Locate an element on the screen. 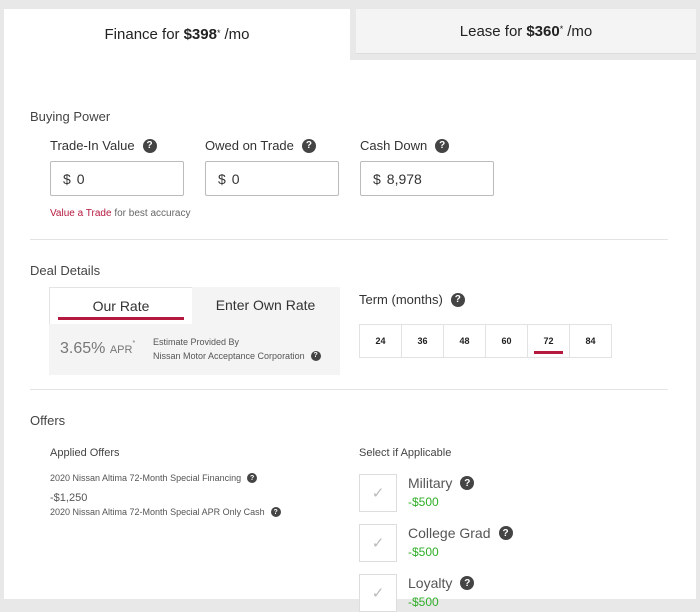 This screenshot has width=700, height=612. deal-details-title: Deal Details is located at coordinates (65, 270).